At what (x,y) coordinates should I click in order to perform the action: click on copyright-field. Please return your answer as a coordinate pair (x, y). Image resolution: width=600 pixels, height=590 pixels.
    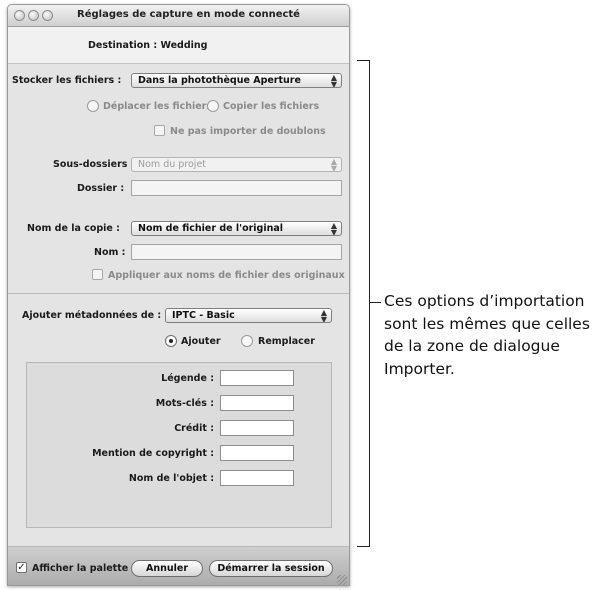
    Looking at the image, I should click on (257, 453).